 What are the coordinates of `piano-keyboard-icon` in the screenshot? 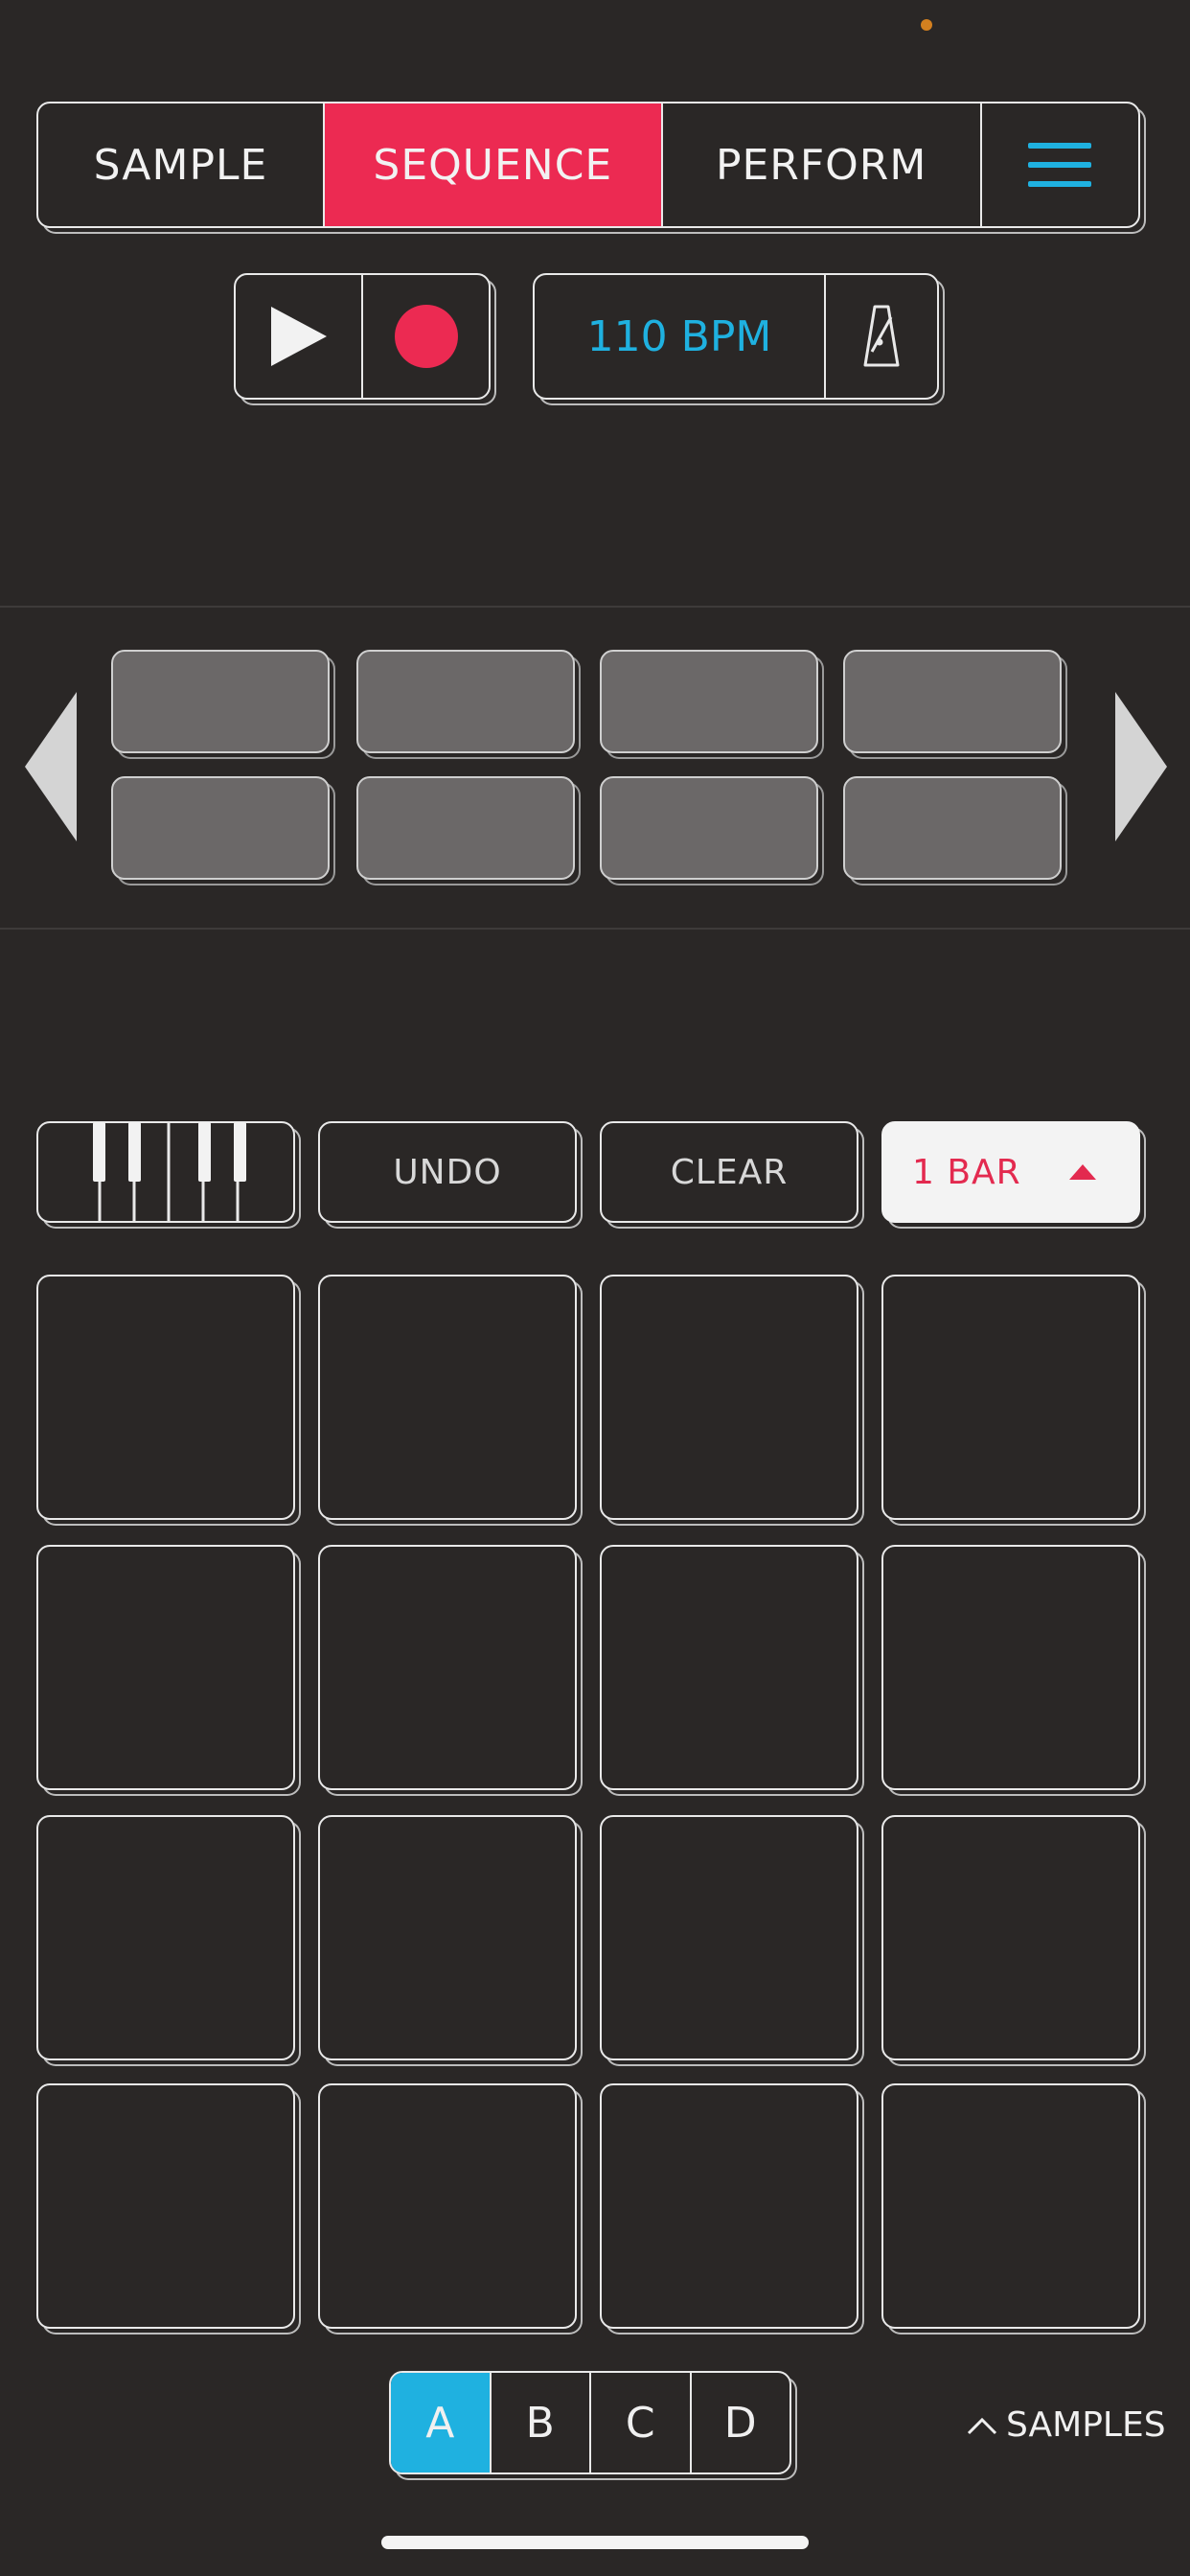 It's located at (170, 1172).